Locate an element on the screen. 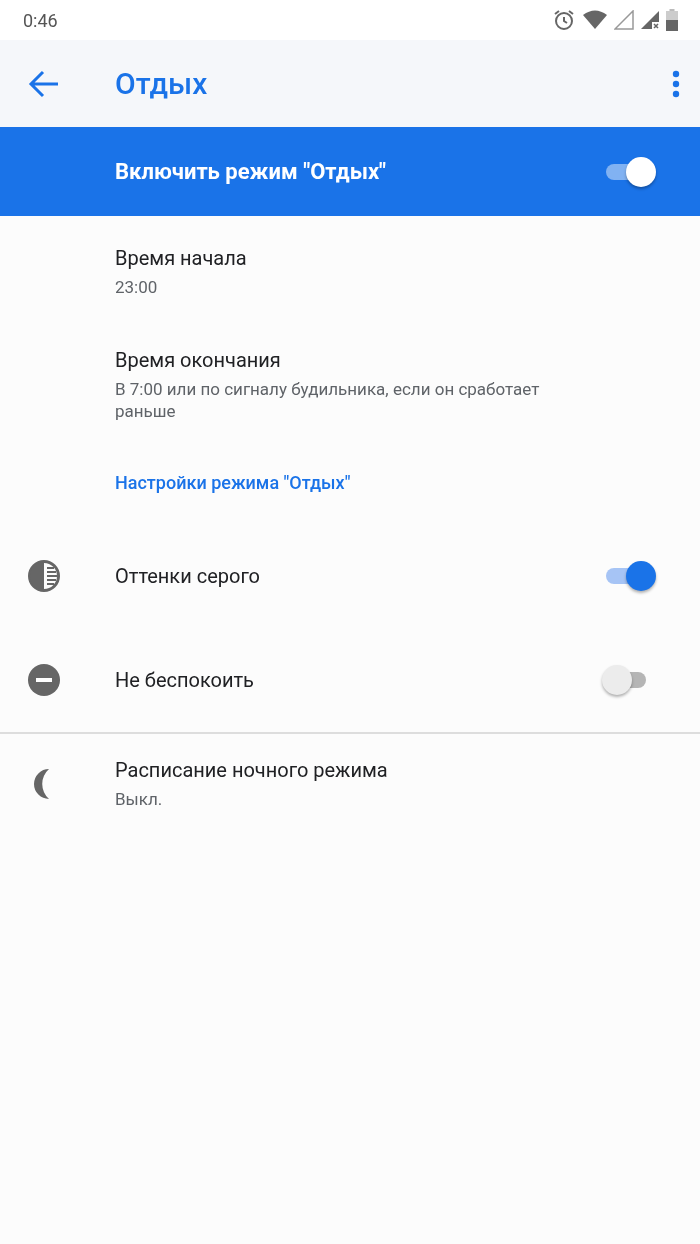 The width and height of the screenshot is (700, 1244). wifi-icon is located at coordinates (595, 20).